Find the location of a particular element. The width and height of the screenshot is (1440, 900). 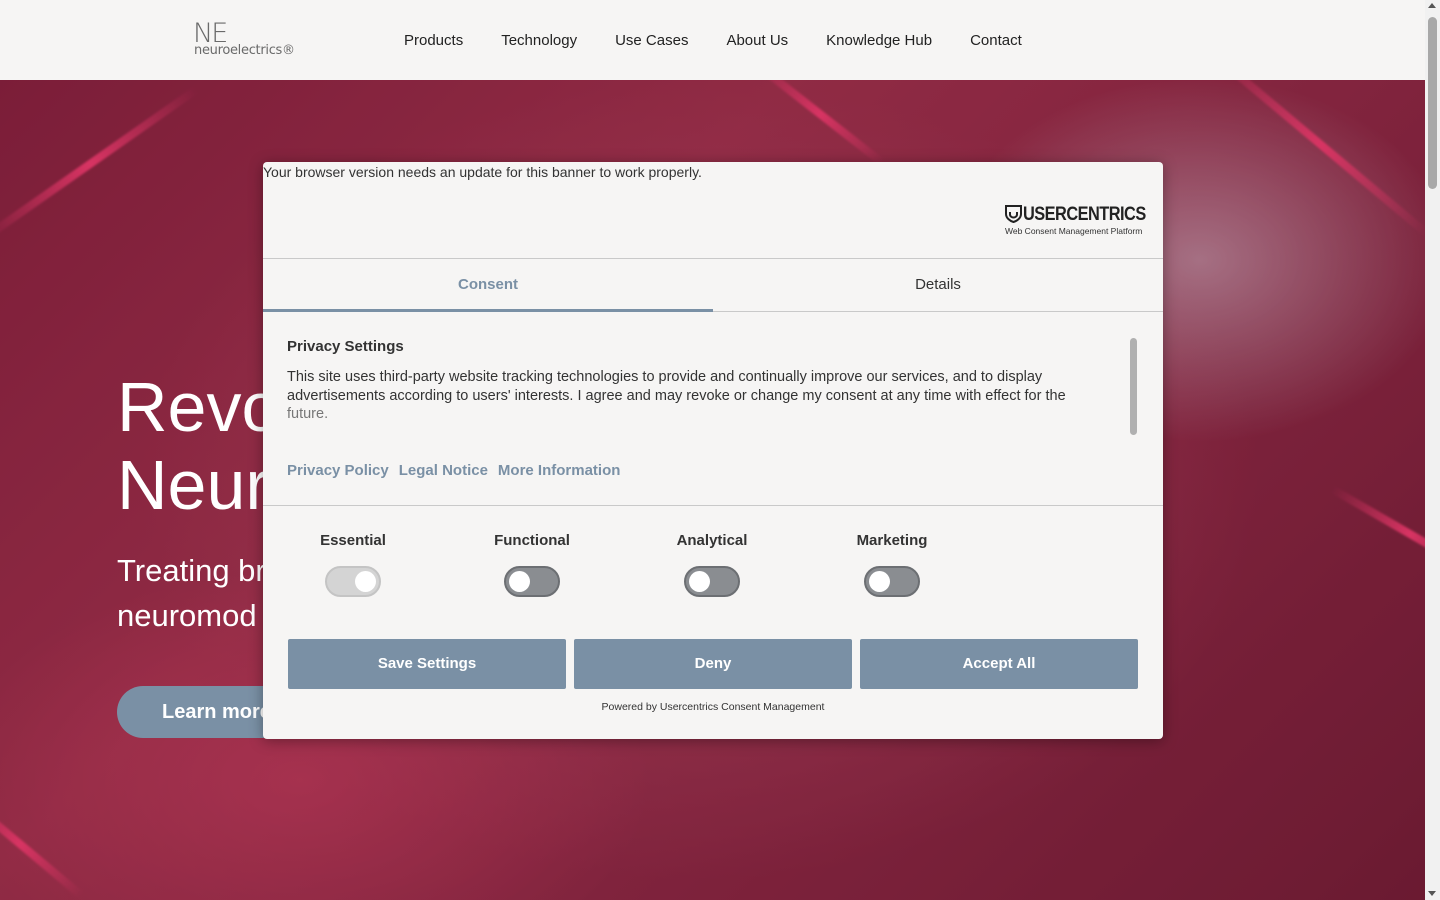

hero-title-line-2: Neur is located at coordinates (193, 485).